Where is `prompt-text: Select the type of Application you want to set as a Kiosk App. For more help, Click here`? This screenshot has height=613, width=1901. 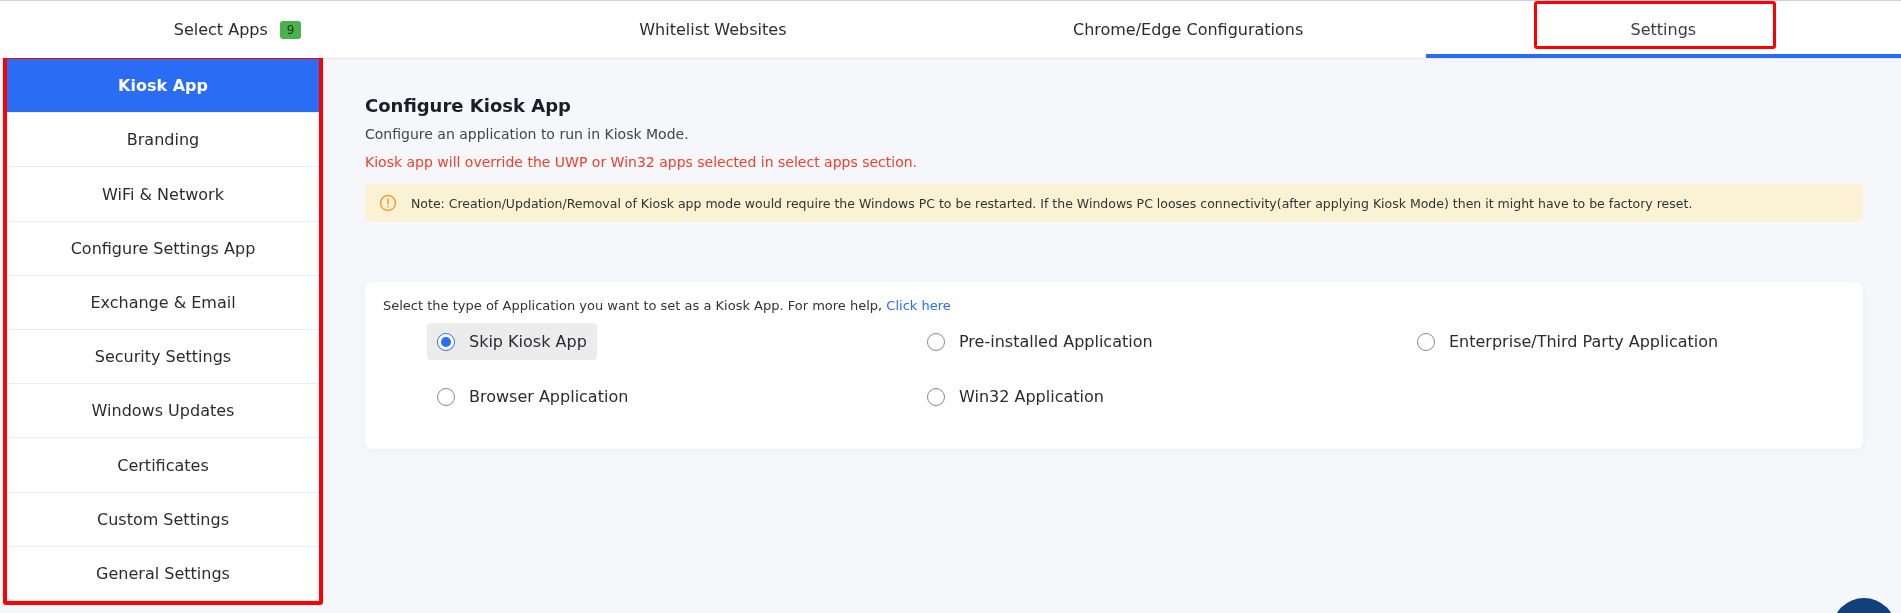 prompt-text: Select the type of Application you want to set as a Kiosk App. For more help, Click here is located at coordinates (667, 305).